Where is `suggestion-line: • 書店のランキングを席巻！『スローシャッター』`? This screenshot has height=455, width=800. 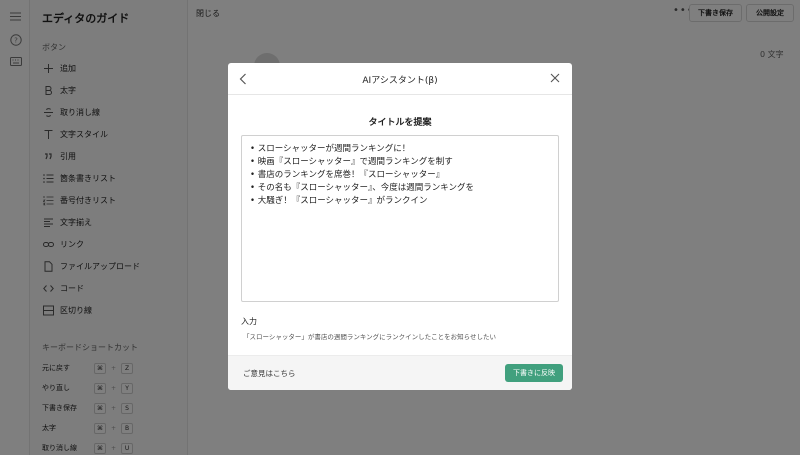 suggestion-line: • 書店のランキングを席巻！『スローシャッター』 is located at coordinates (347, 175).